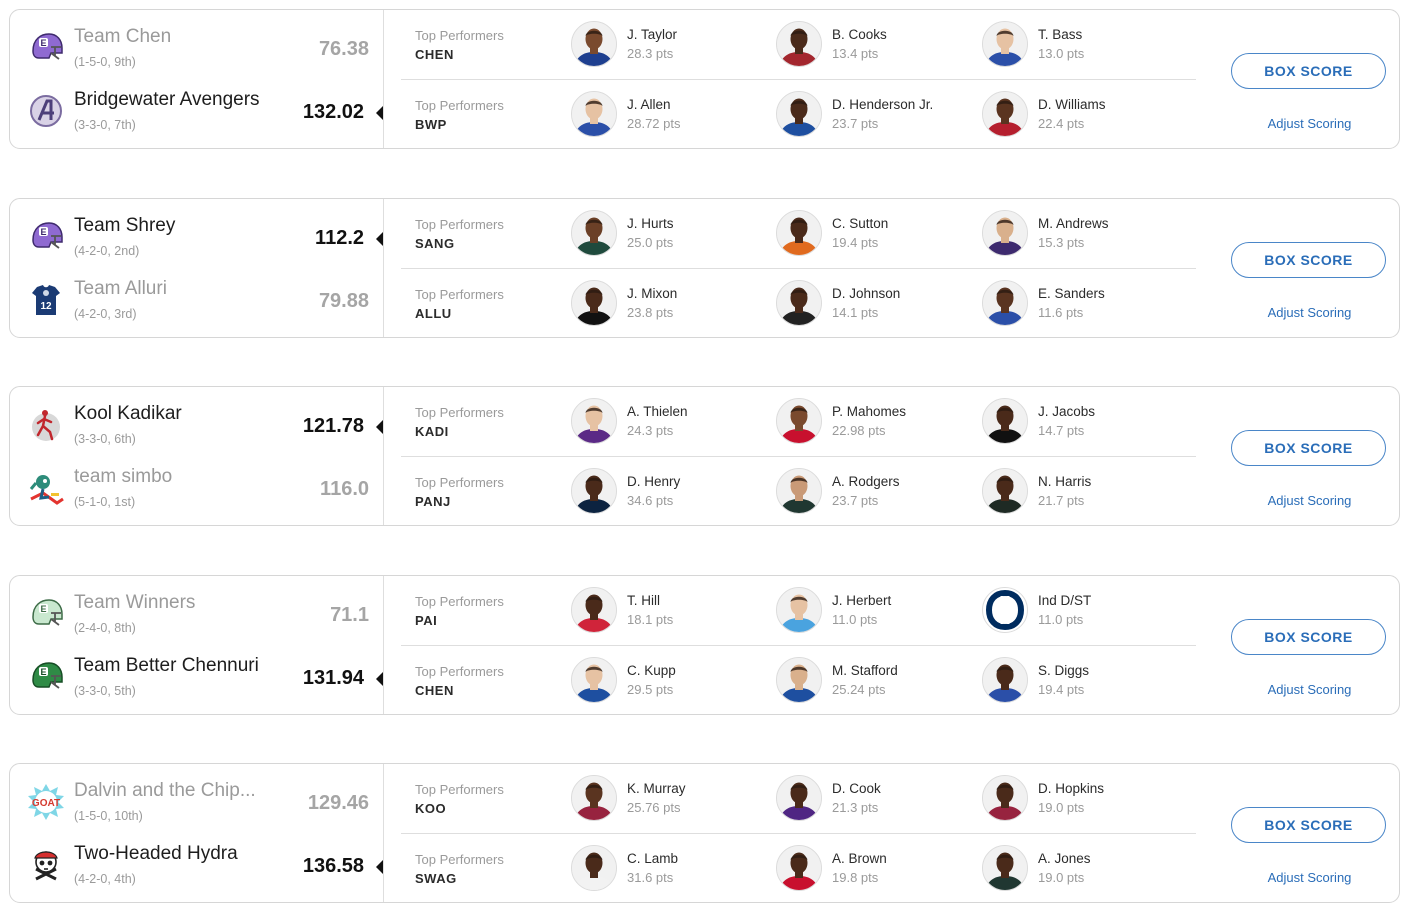  What do you see at coordinates (882, 104) in the screenshot?
I see `player-name: D. Henderson Jr.` at bounding box center [882, 104].